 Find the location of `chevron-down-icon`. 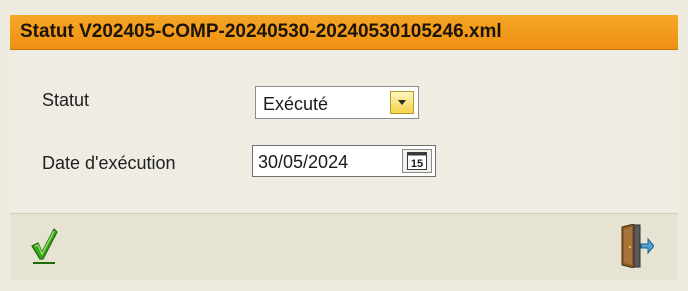

chevron-down-icon is located at coordinates (402, 102).